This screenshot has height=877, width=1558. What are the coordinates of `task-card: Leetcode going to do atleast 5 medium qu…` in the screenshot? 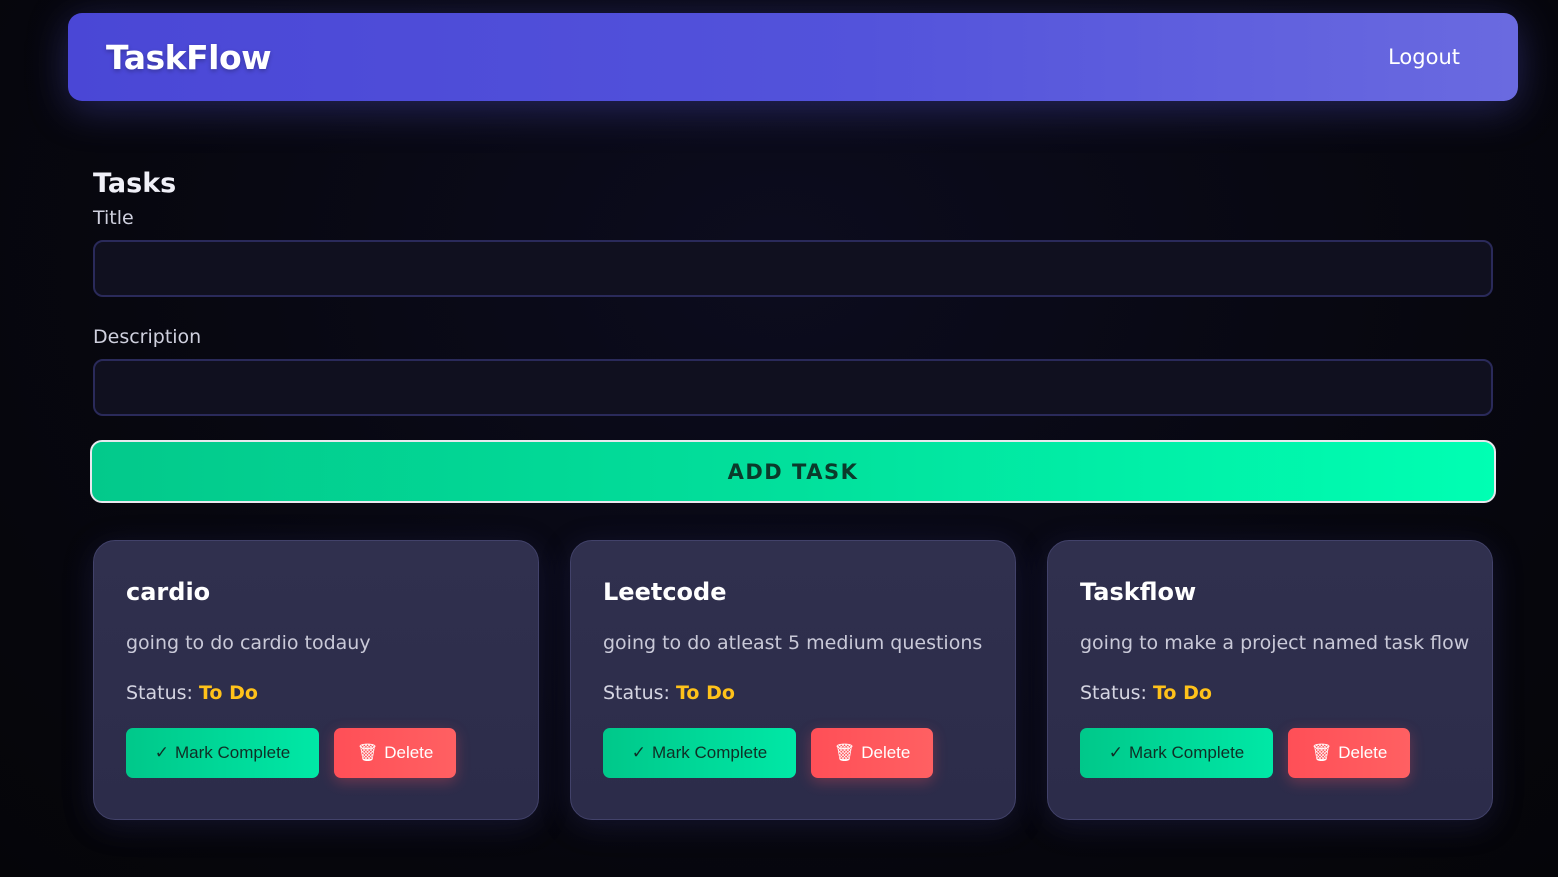 It's located at (793, 680).